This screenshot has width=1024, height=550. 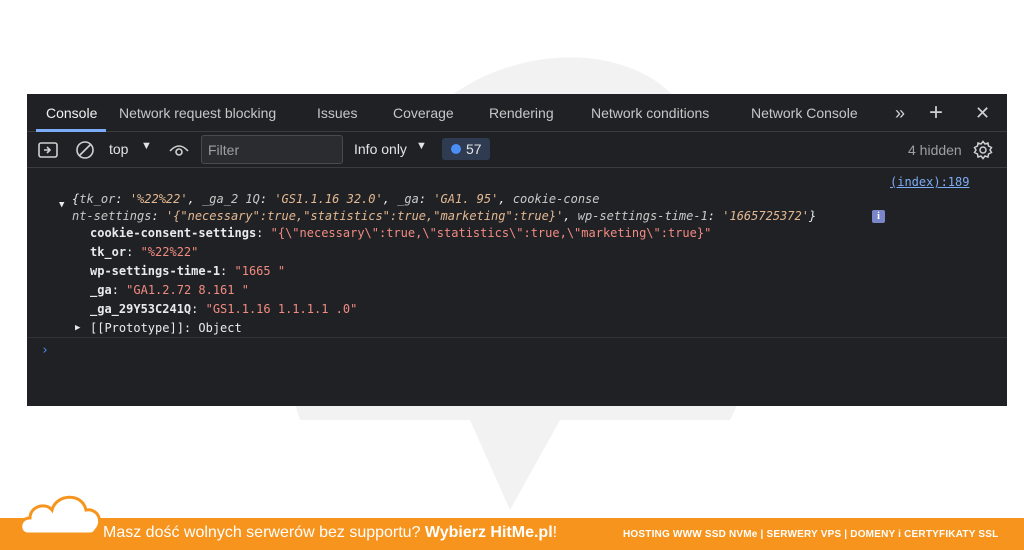 I want to click on cloud-logo-icon, so click(x=60, y=515).